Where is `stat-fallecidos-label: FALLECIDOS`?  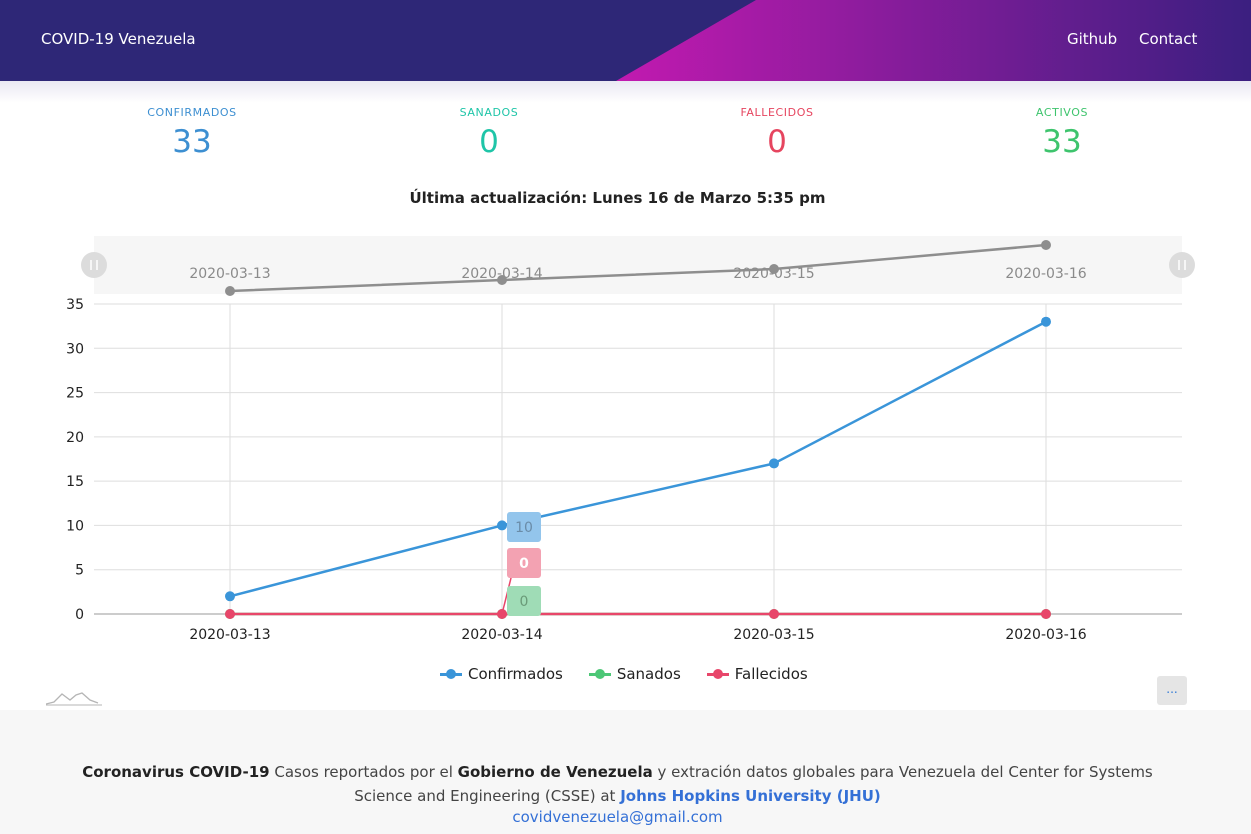
stat-fallecidos-label: FALLECIDOS is located at coordinates (777, 112).